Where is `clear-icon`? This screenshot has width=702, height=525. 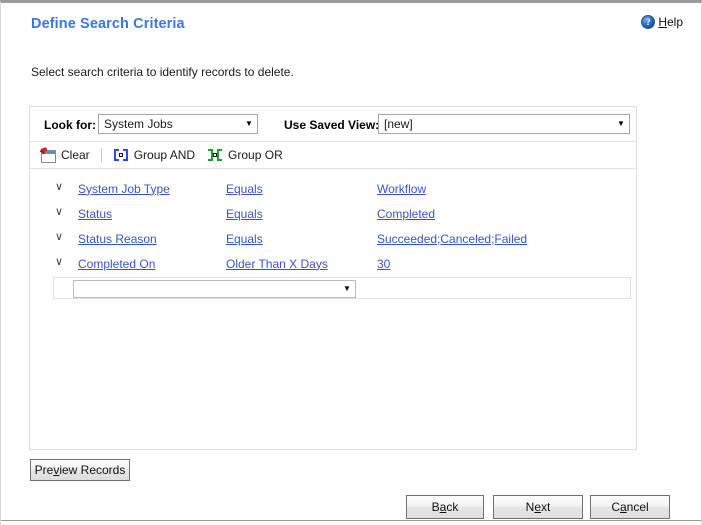
clear-icon is located at coordinates (48, 155).